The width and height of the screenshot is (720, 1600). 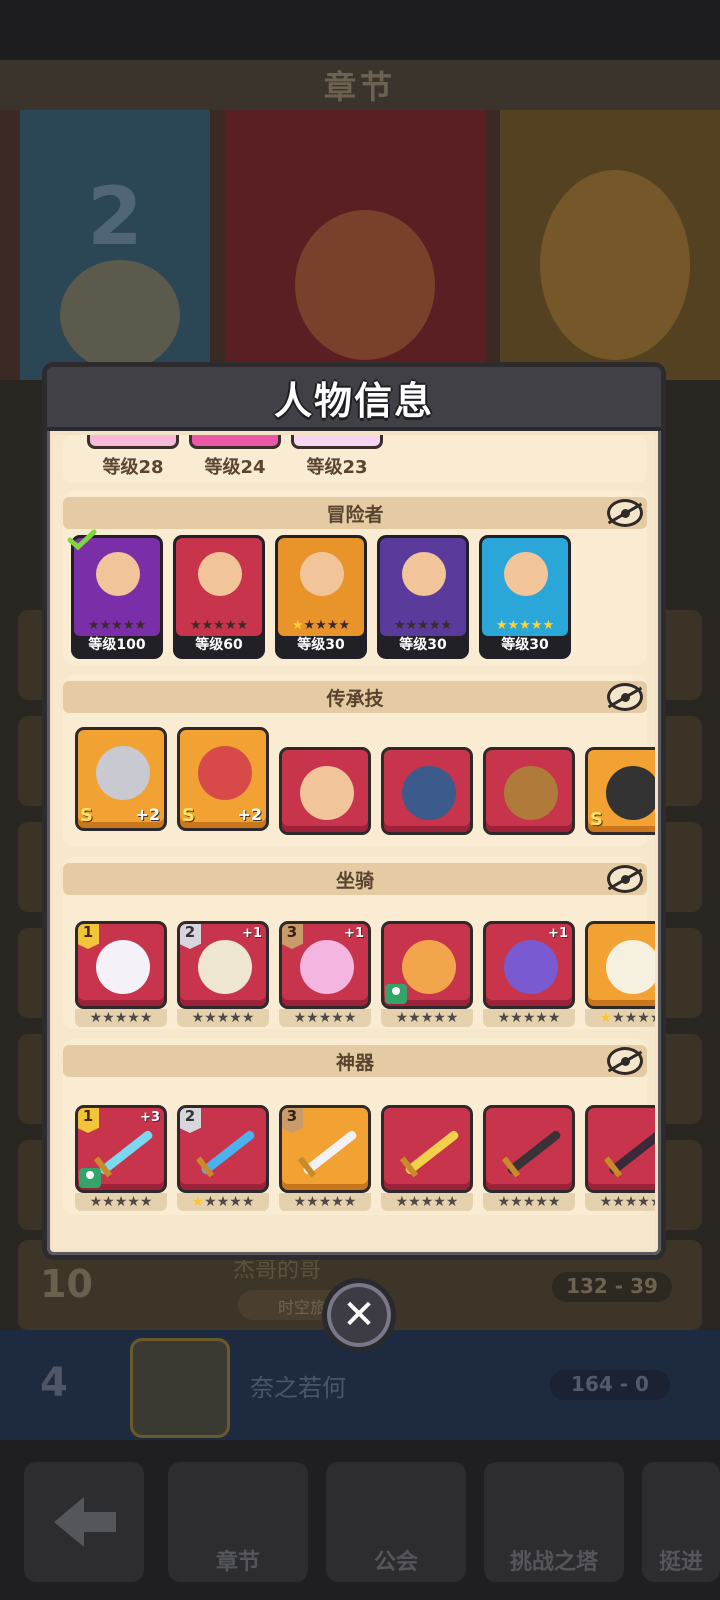 I want to click on mount-tile: 1, so click(x=121, y=965).